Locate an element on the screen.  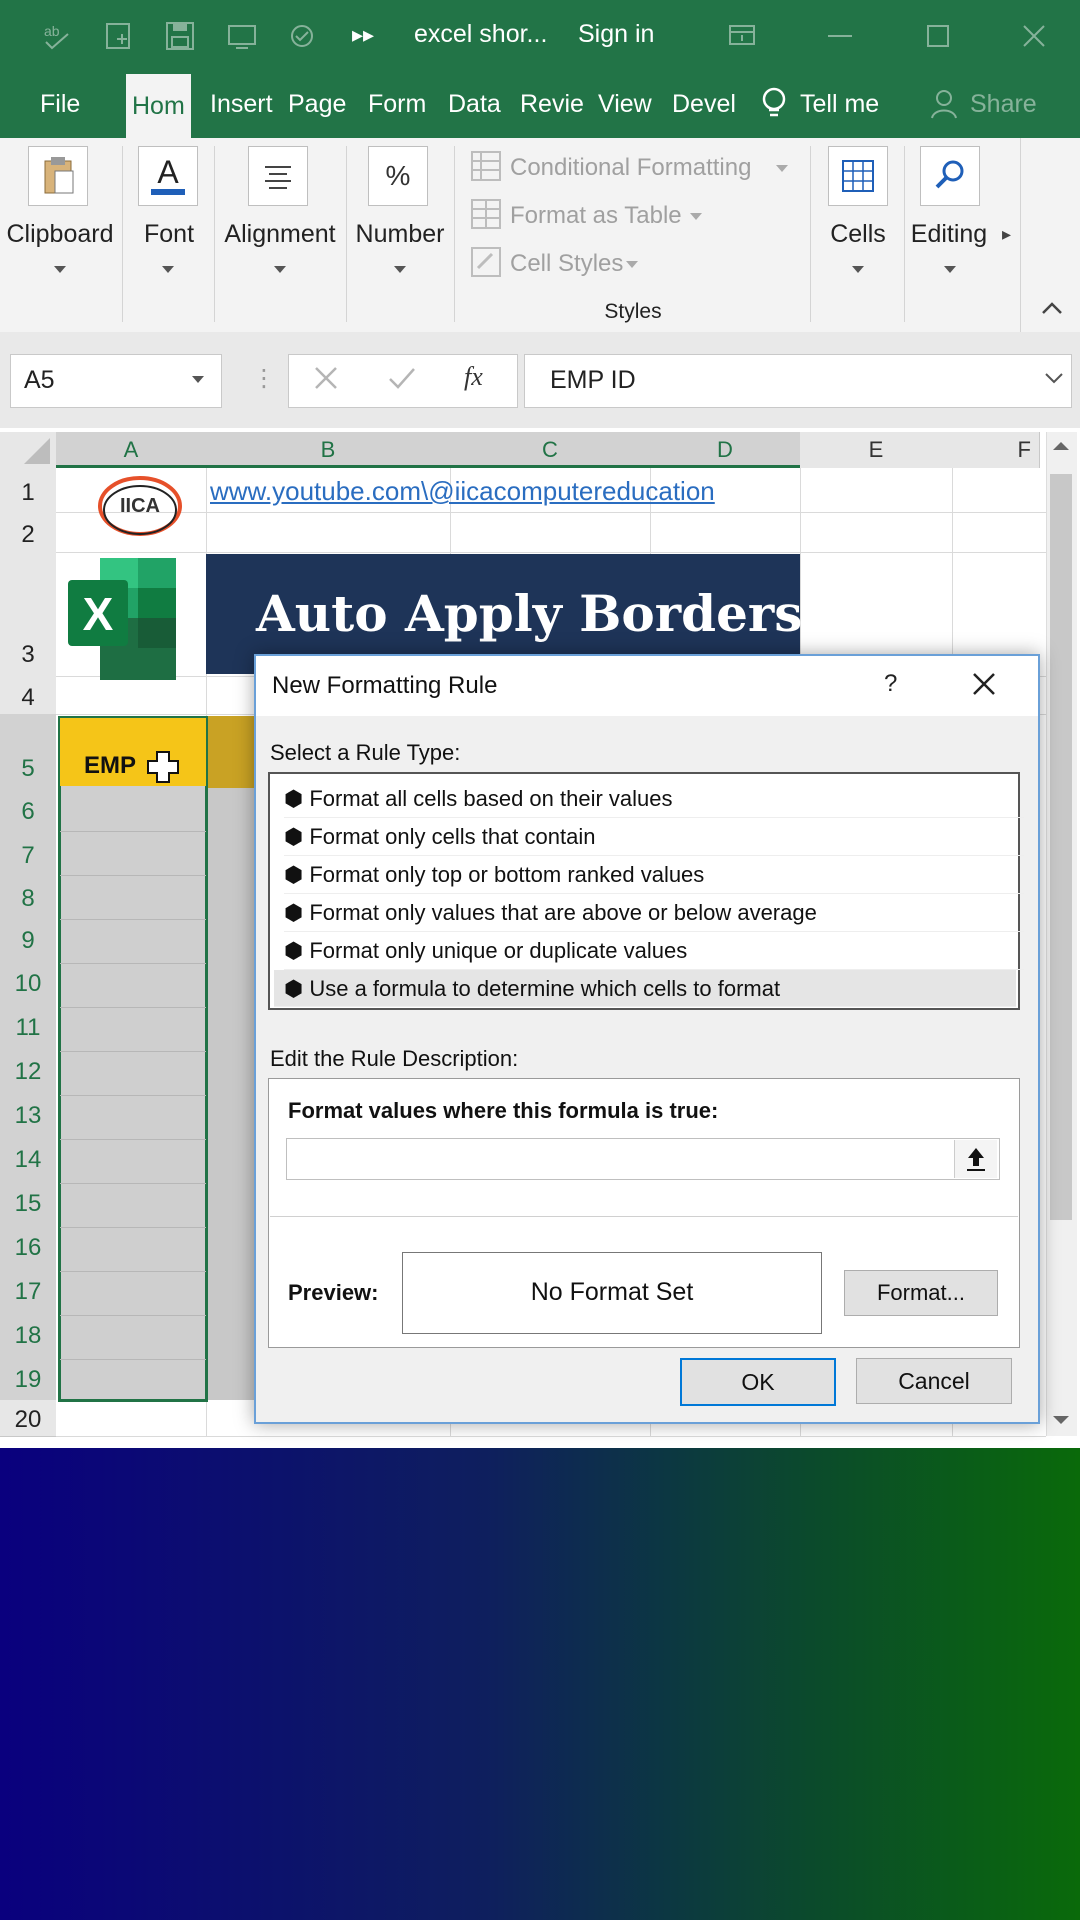
font-icon: A is located at coordinates (168, 176).